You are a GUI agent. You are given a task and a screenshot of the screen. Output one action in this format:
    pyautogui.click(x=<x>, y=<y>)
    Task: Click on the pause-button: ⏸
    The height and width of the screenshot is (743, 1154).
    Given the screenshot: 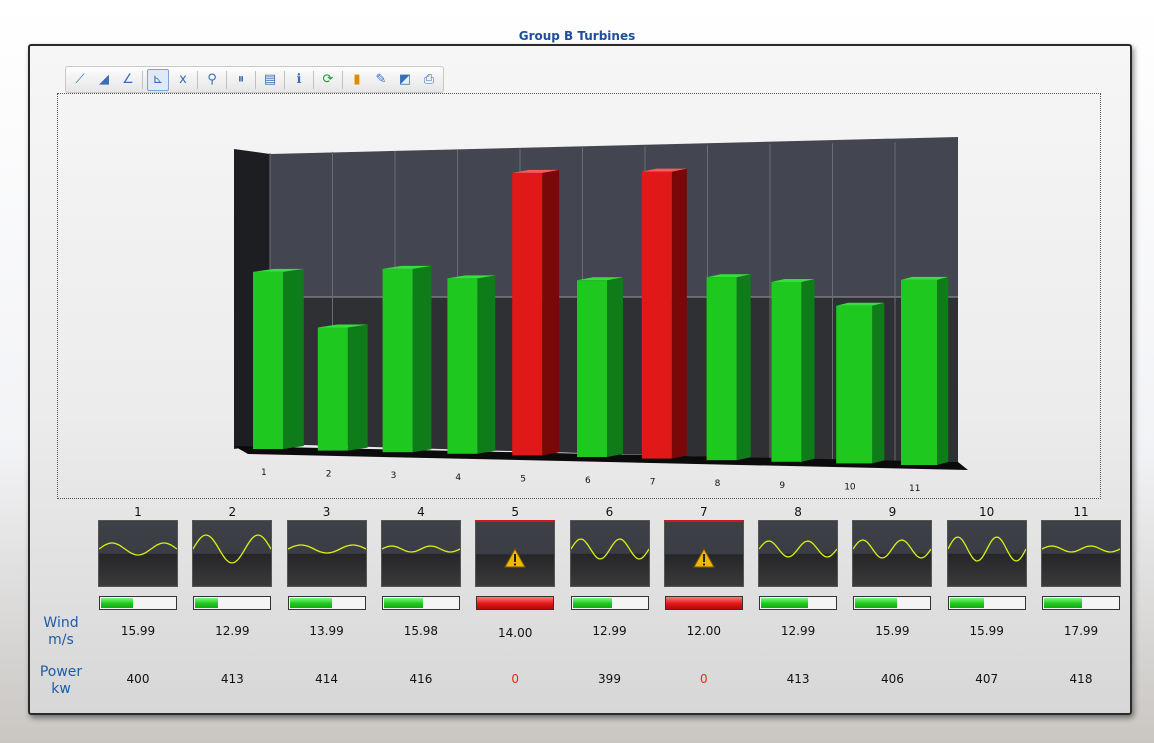 What is the action you would take?
    pyautogui.click(x=241, y=80)
    